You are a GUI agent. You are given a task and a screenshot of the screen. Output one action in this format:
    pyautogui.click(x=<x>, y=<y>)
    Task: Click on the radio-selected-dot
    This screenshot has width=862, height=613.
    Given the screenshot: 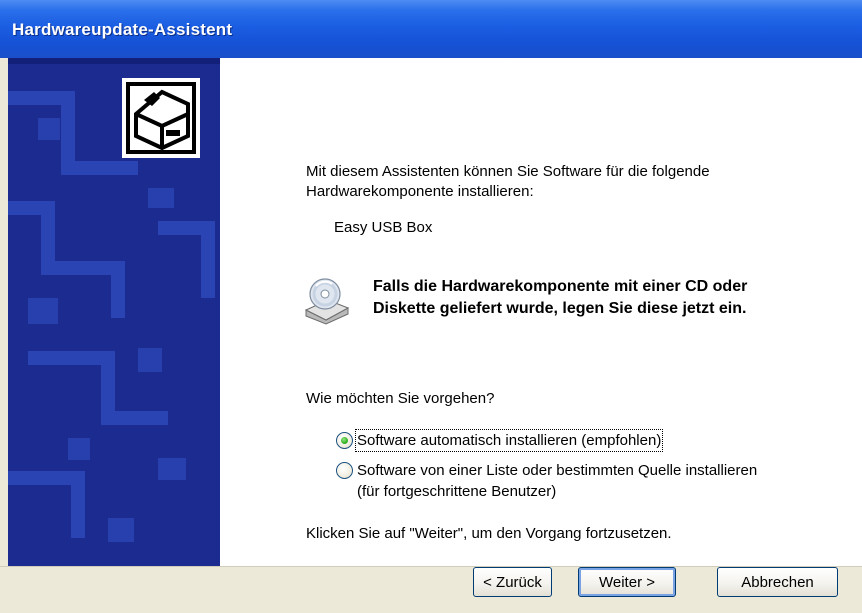 What is the action you would take?
    pyautogui.click(x=344, y=440)
    